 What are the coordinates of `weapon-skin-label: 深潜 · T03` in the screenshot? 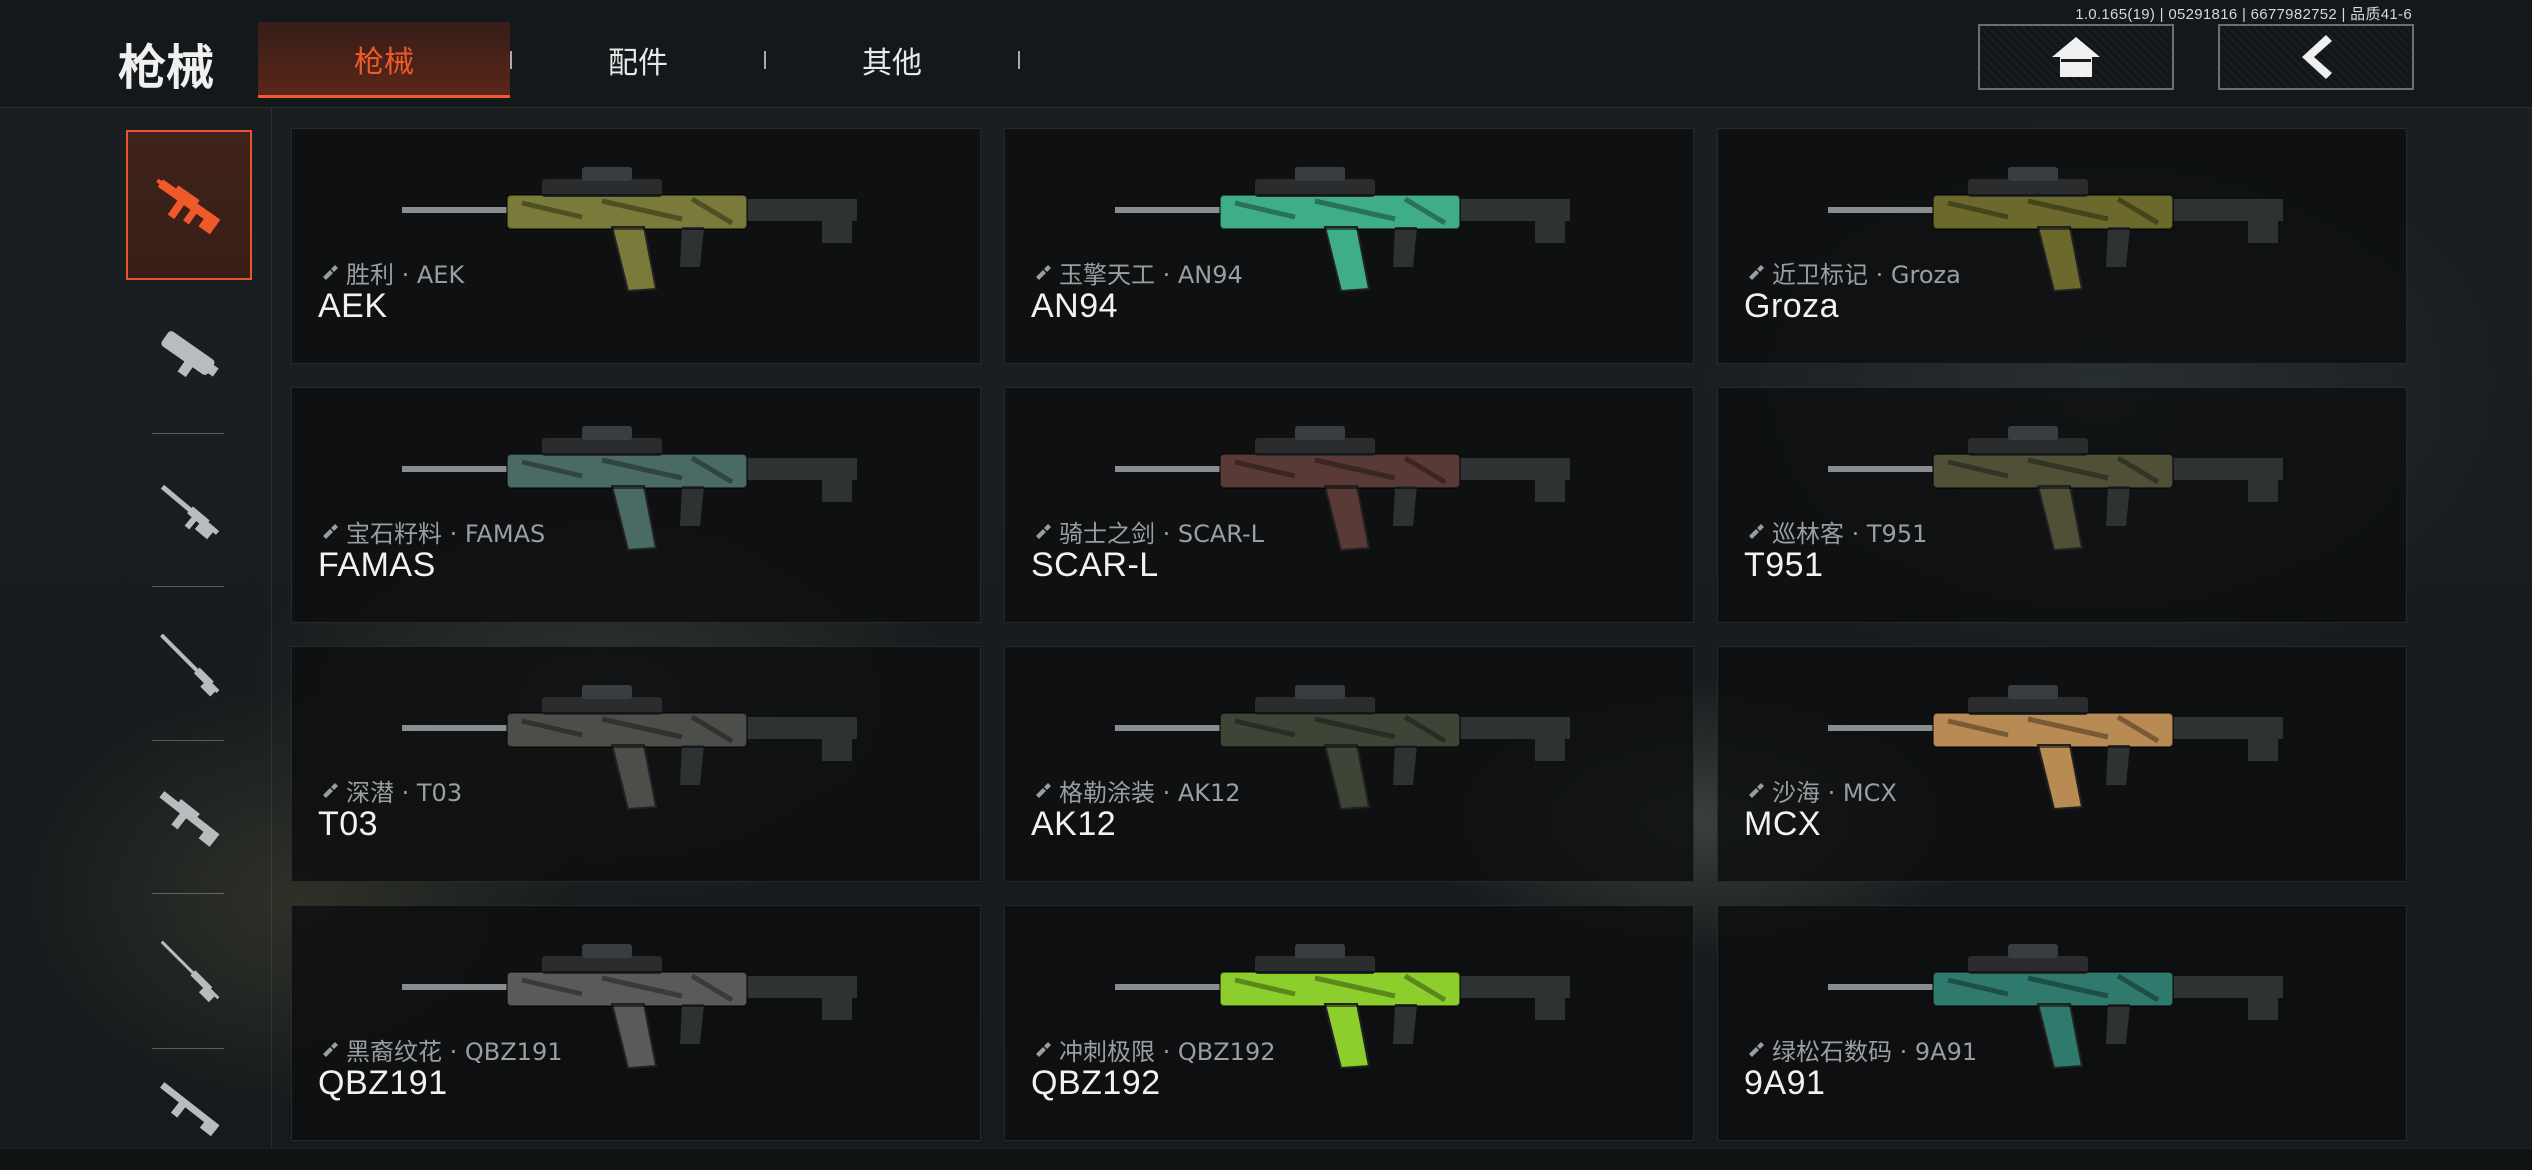 It's located at (391, 790).